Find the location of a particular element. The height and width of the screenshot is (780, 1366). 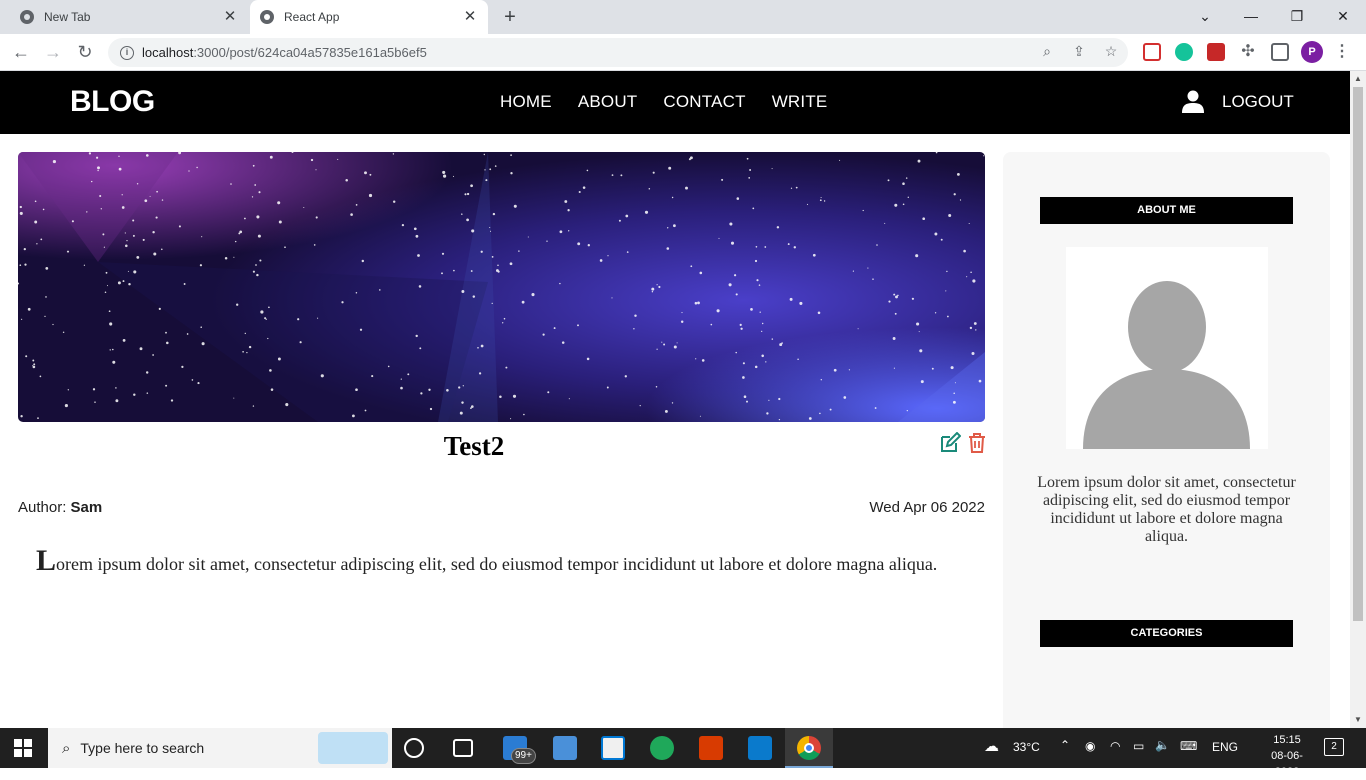

notification-center-icon: 2 is located at coordinates (1334, 747).